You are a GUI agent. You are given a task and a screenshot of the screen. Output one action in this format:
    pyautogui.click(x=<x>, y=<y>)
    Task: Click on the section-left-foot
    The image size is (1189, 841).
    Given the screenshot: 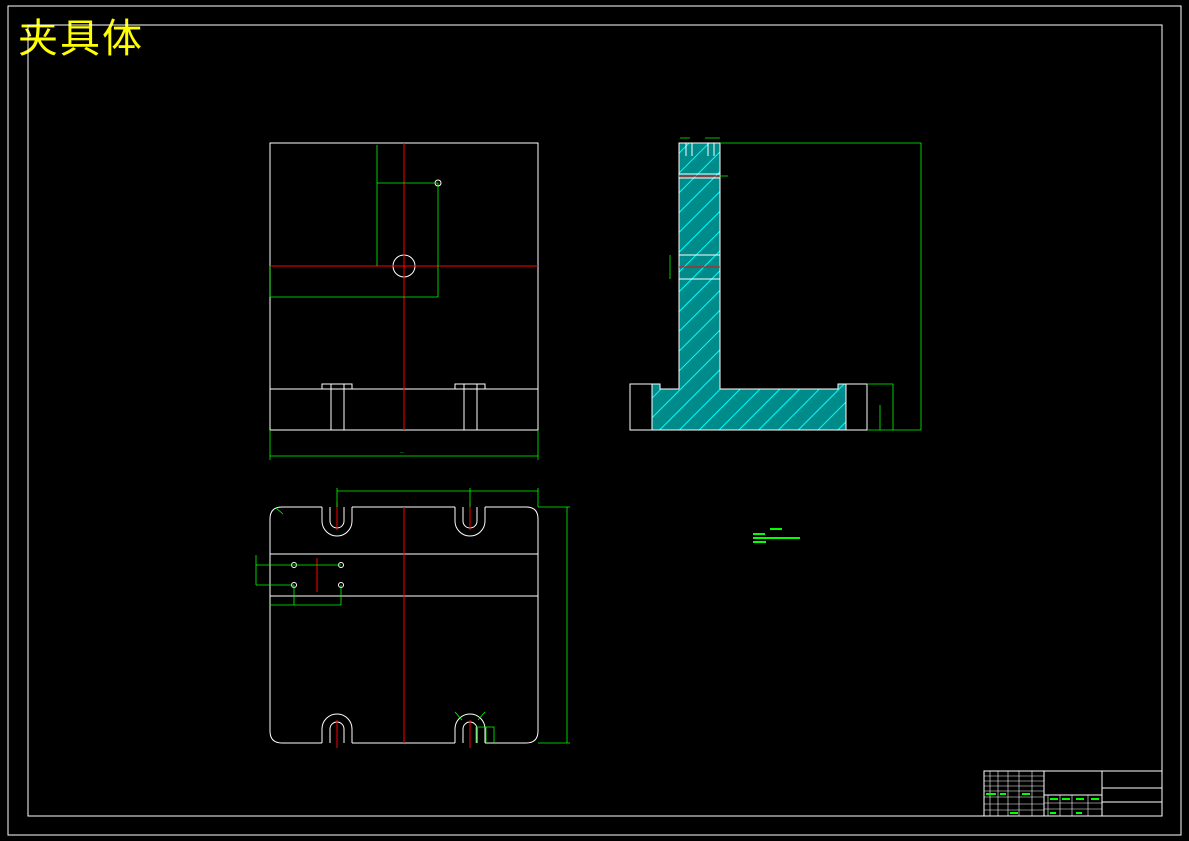 What is the action you would take?
    pyautogui.click(x=641, y=407)
    